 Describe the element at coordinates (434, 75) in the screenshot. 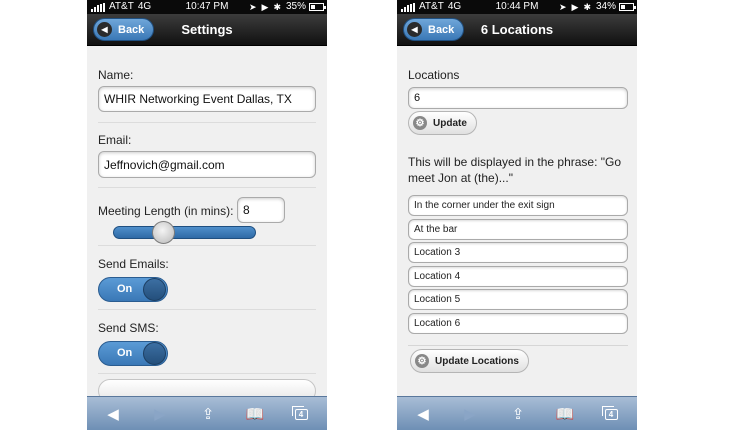

I see `locations-label: Locations` at that location.